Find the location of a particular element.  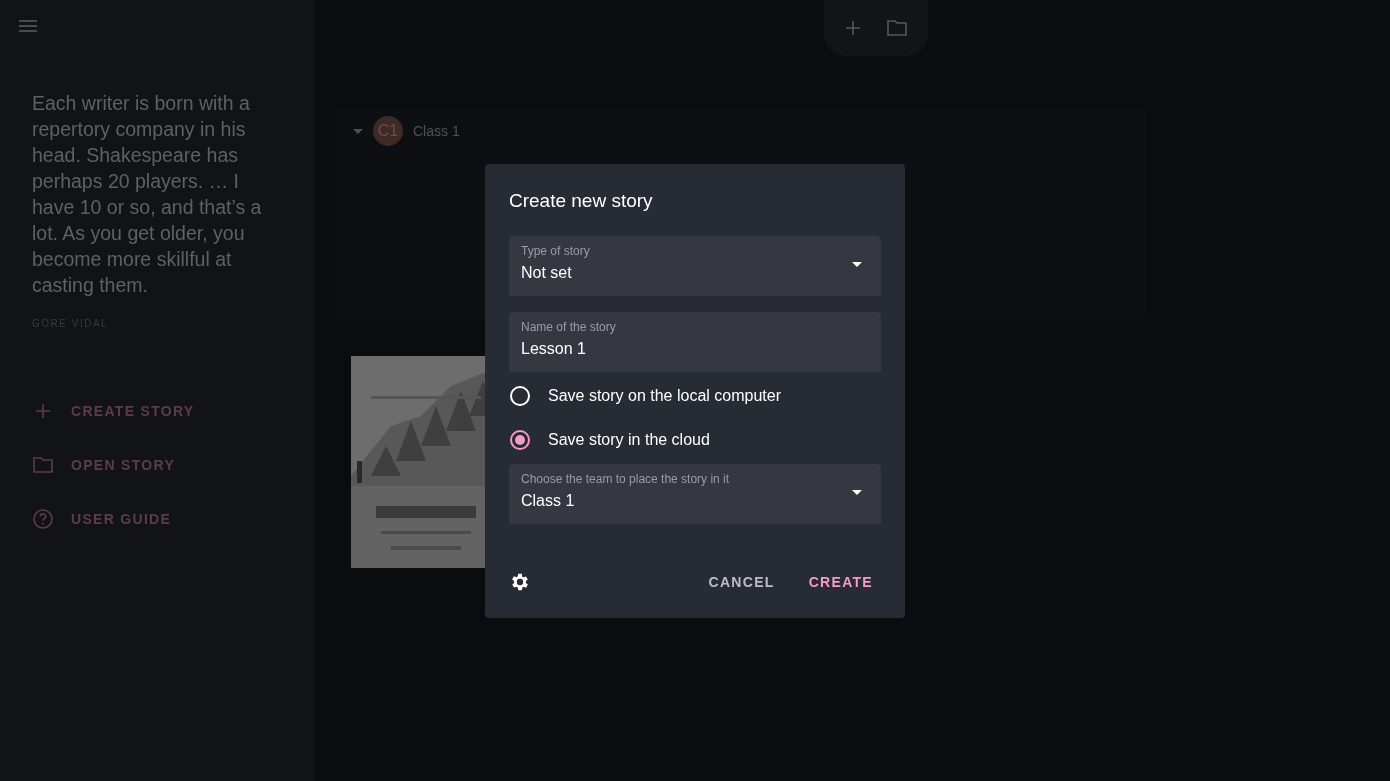

caret-icon is located at coordinates (358, 131).